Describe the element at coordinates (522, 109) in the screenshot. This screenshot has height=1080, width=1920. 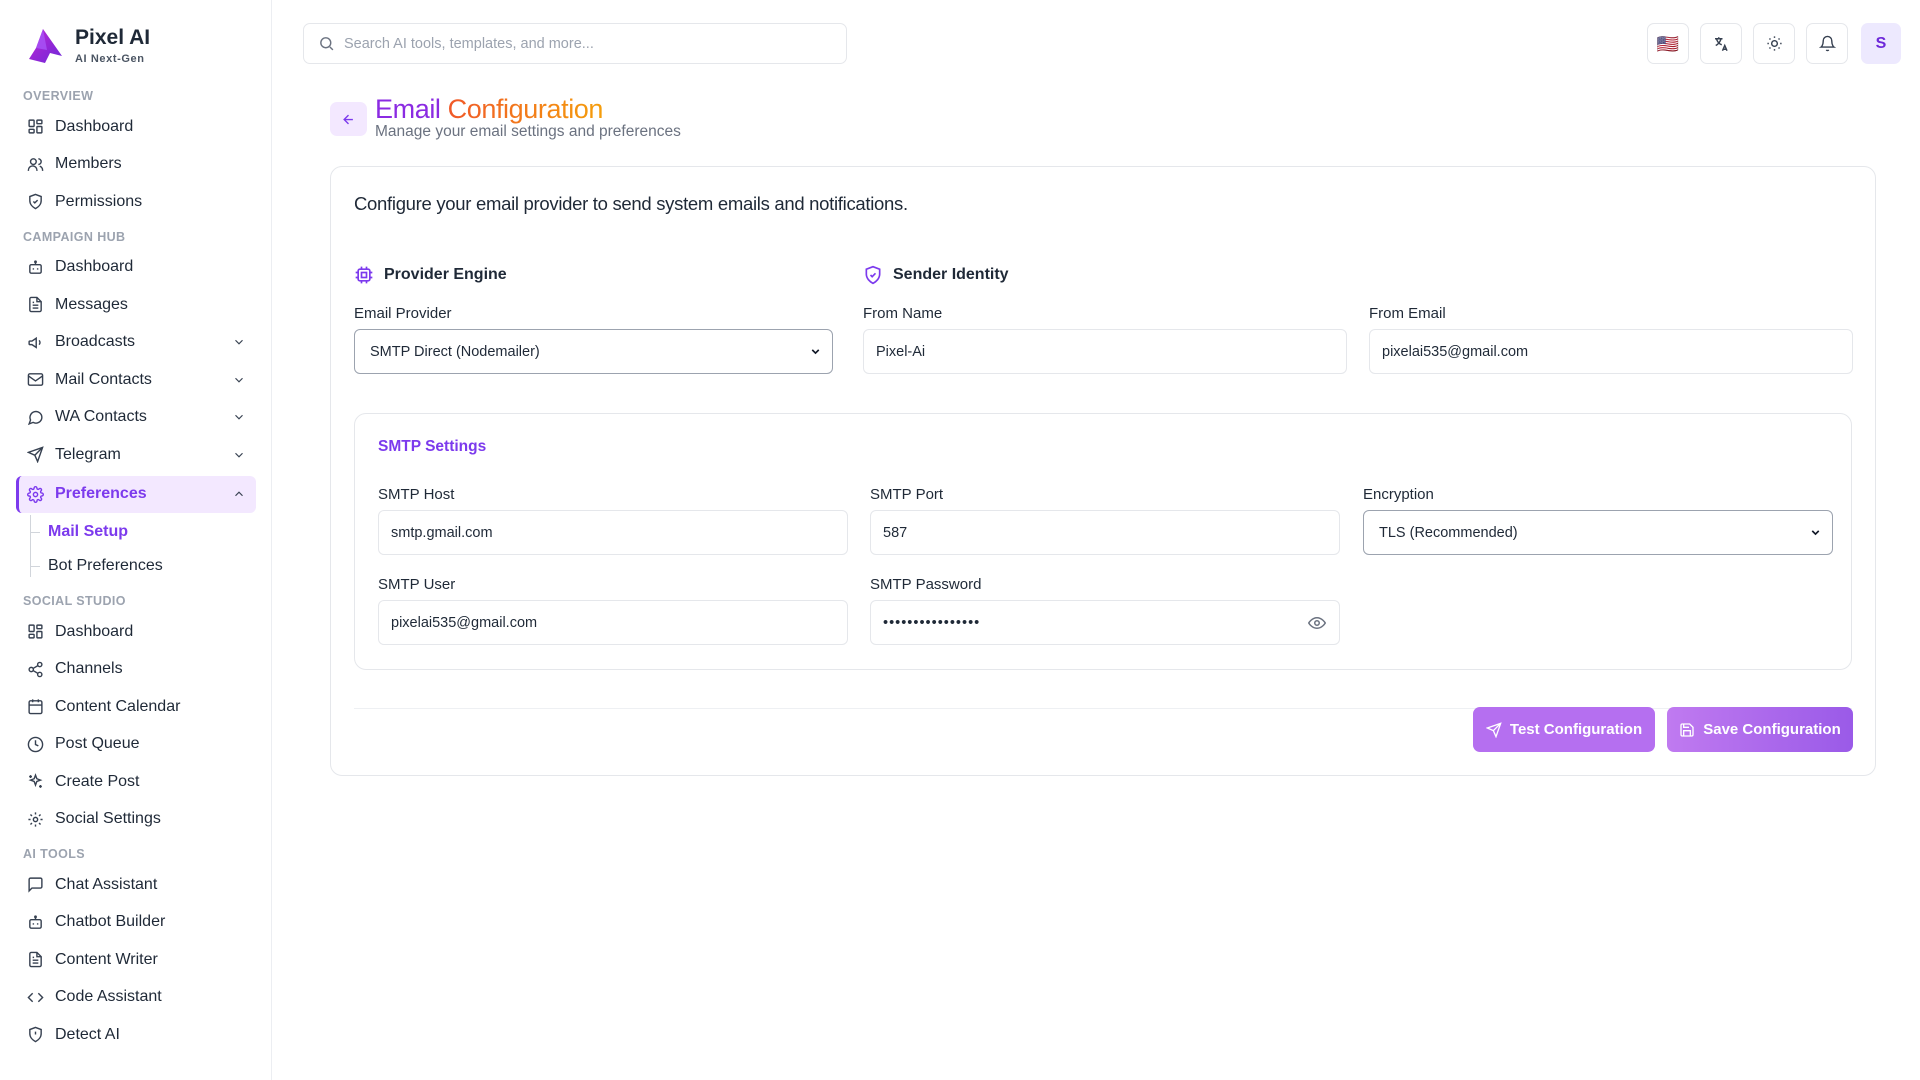
I see `page-title-part2: Configuration` at that location.